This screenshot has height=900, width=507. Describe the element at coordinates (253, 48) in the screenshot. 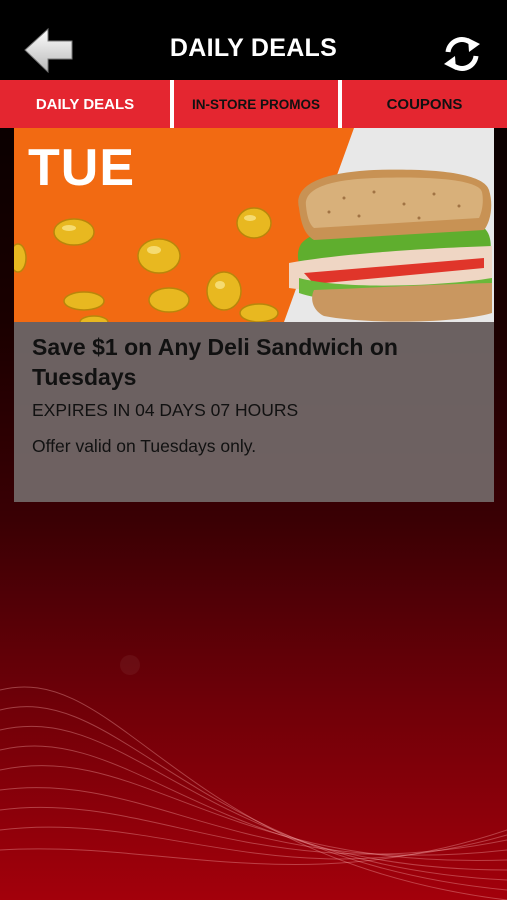

I see `page-title: DAILY DEALS` at that location.